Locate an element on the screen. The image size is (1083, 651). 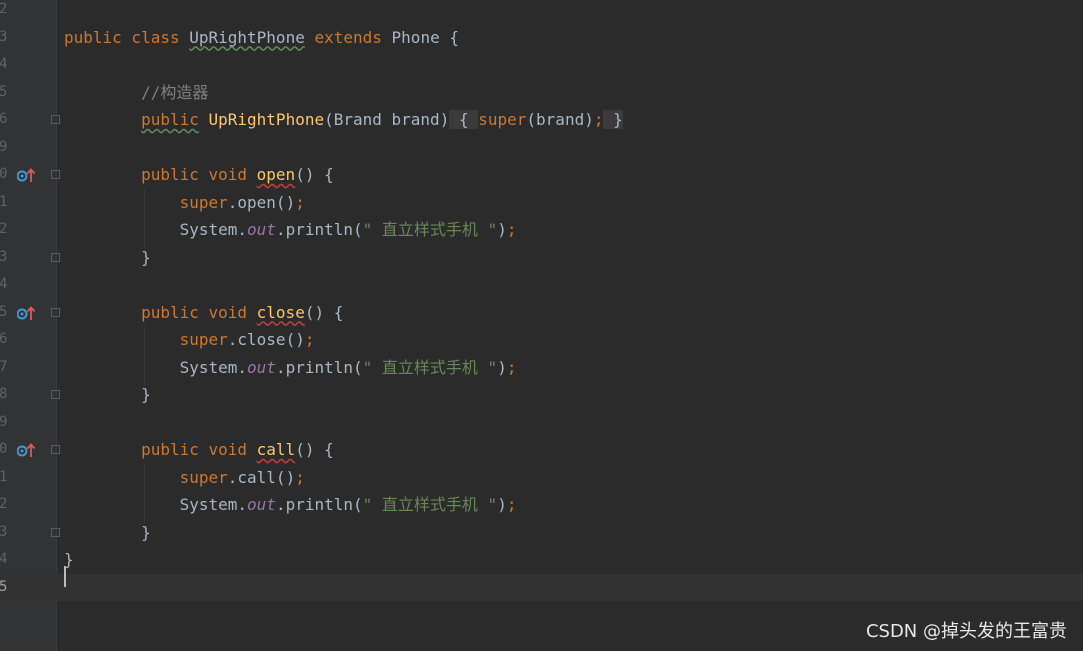
code-text: public void open() { is located at coordinates (199, 175).